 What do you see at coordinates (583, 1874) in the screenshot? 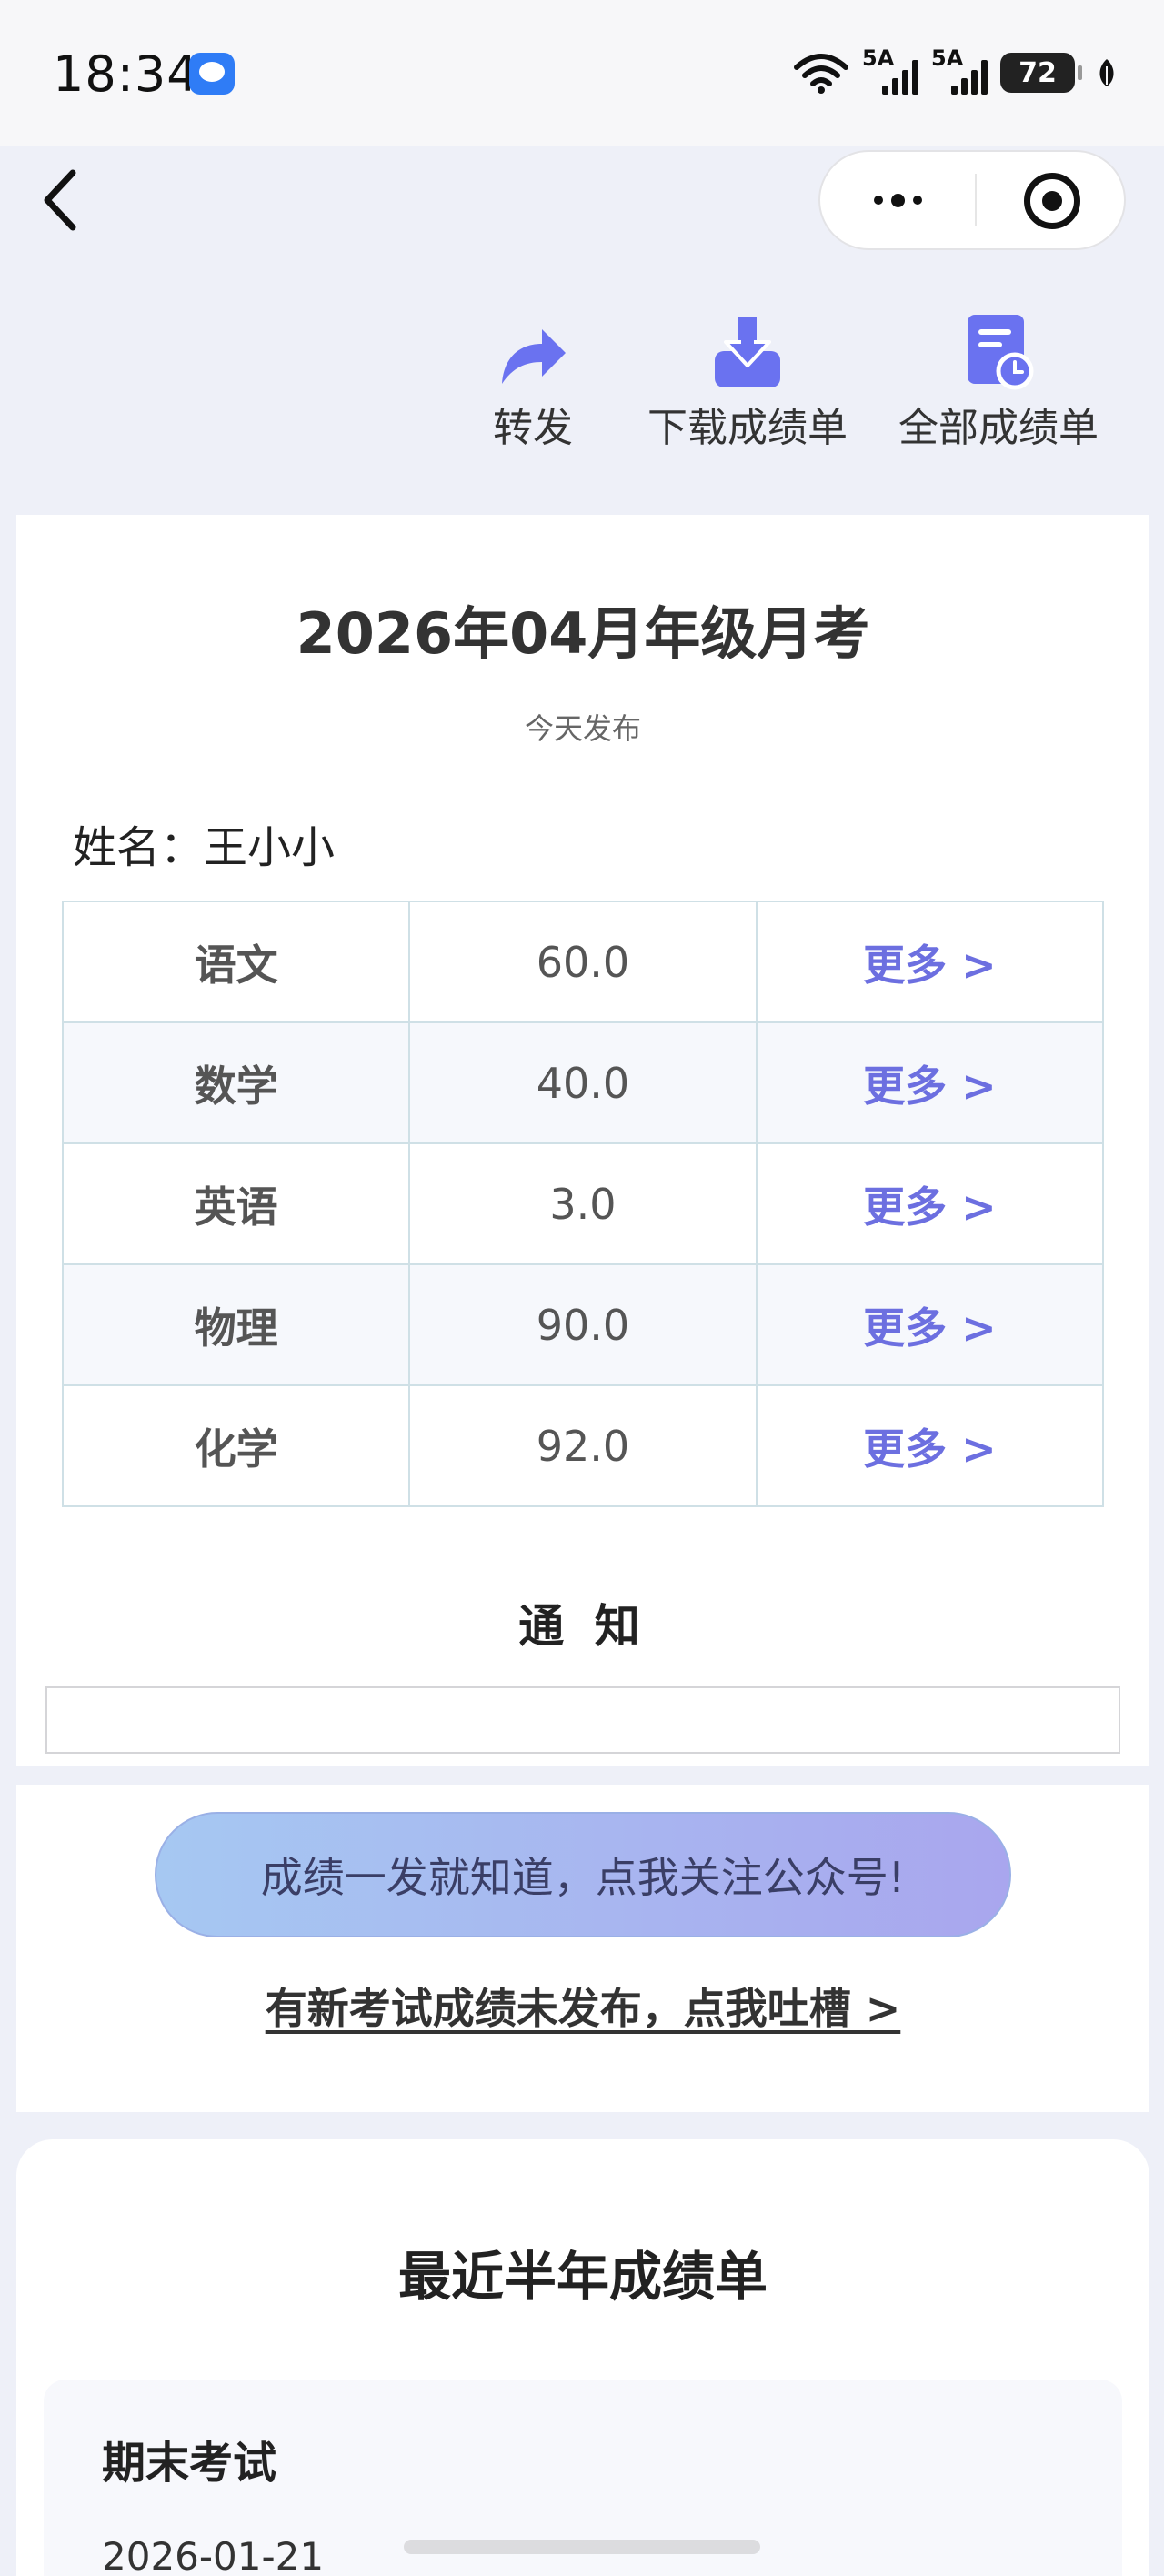
I see `follow-official-account-button: 成绩一发就知道，点我关注公众号!` at bounding box center [583, 1874].